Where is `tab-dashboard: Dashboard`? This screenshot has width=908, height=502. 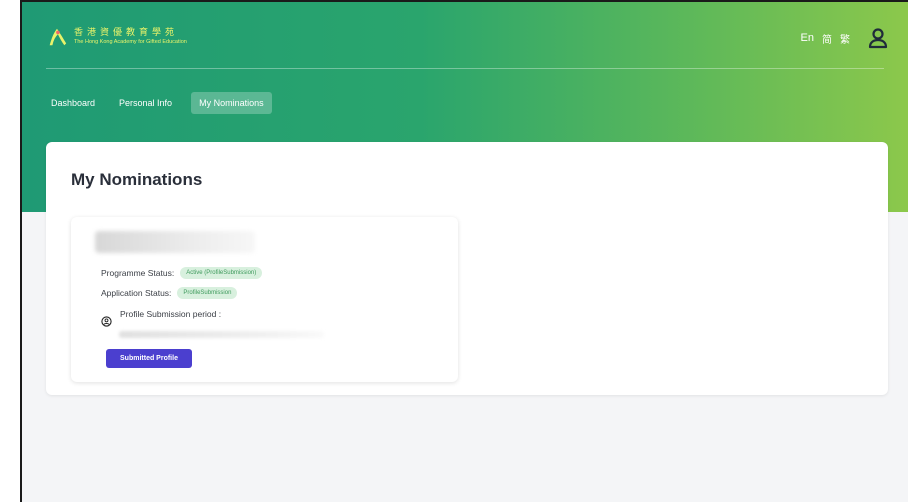 tab-dashboard: Dashboard is located at coordinates (73, 103).